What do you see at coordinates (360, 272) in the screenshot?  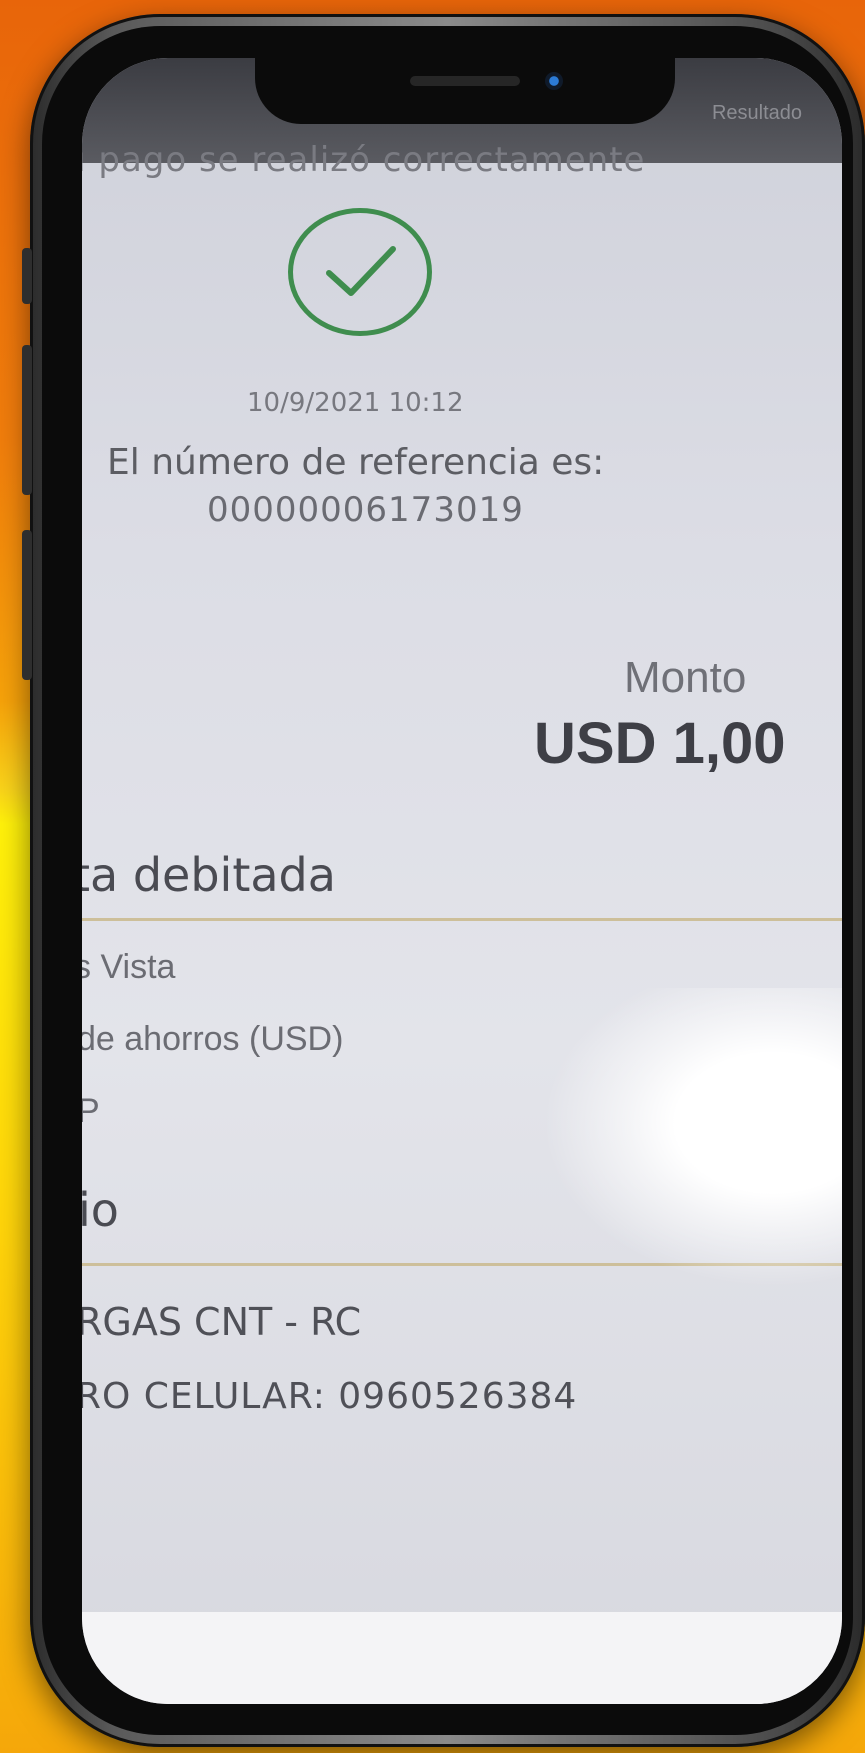 I see `check-circle-icon` at bounding box center [360, 272].